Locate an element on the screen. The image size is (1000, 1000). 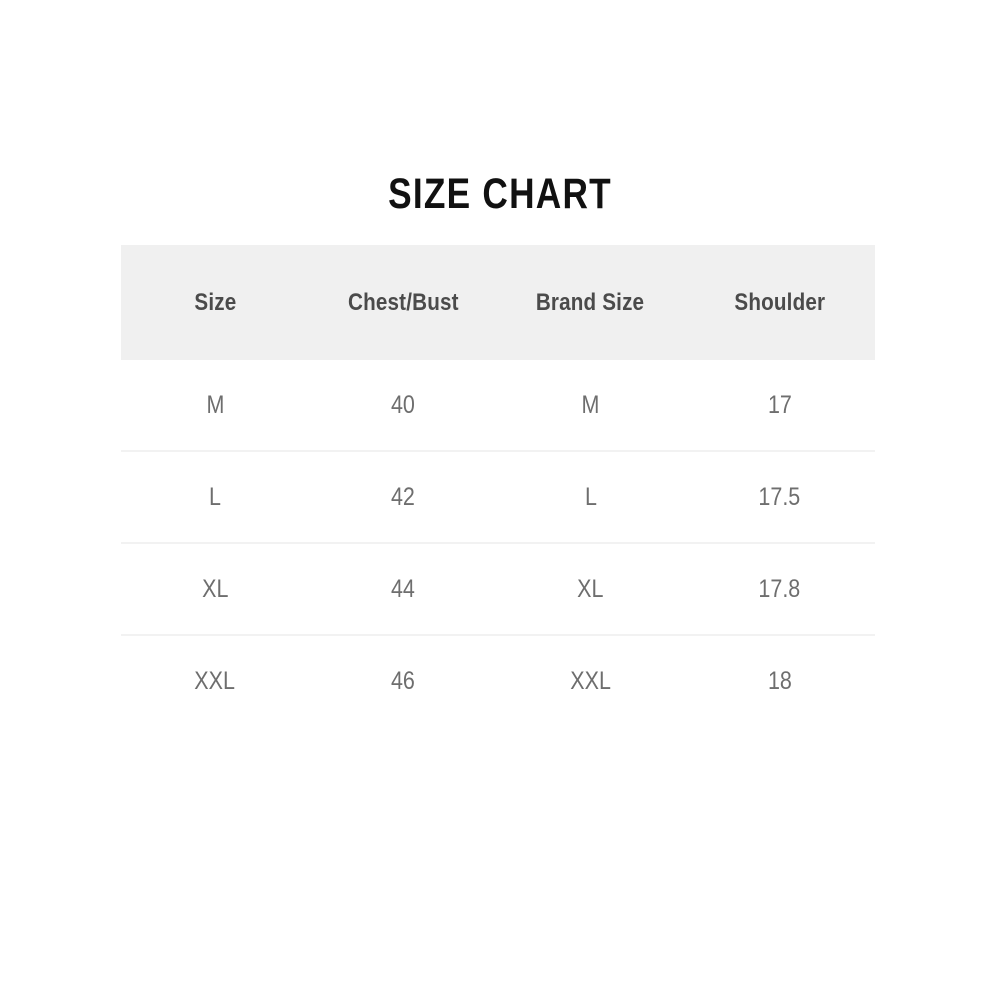
column-header-size-label: Size is located at coordinates (214, 302).